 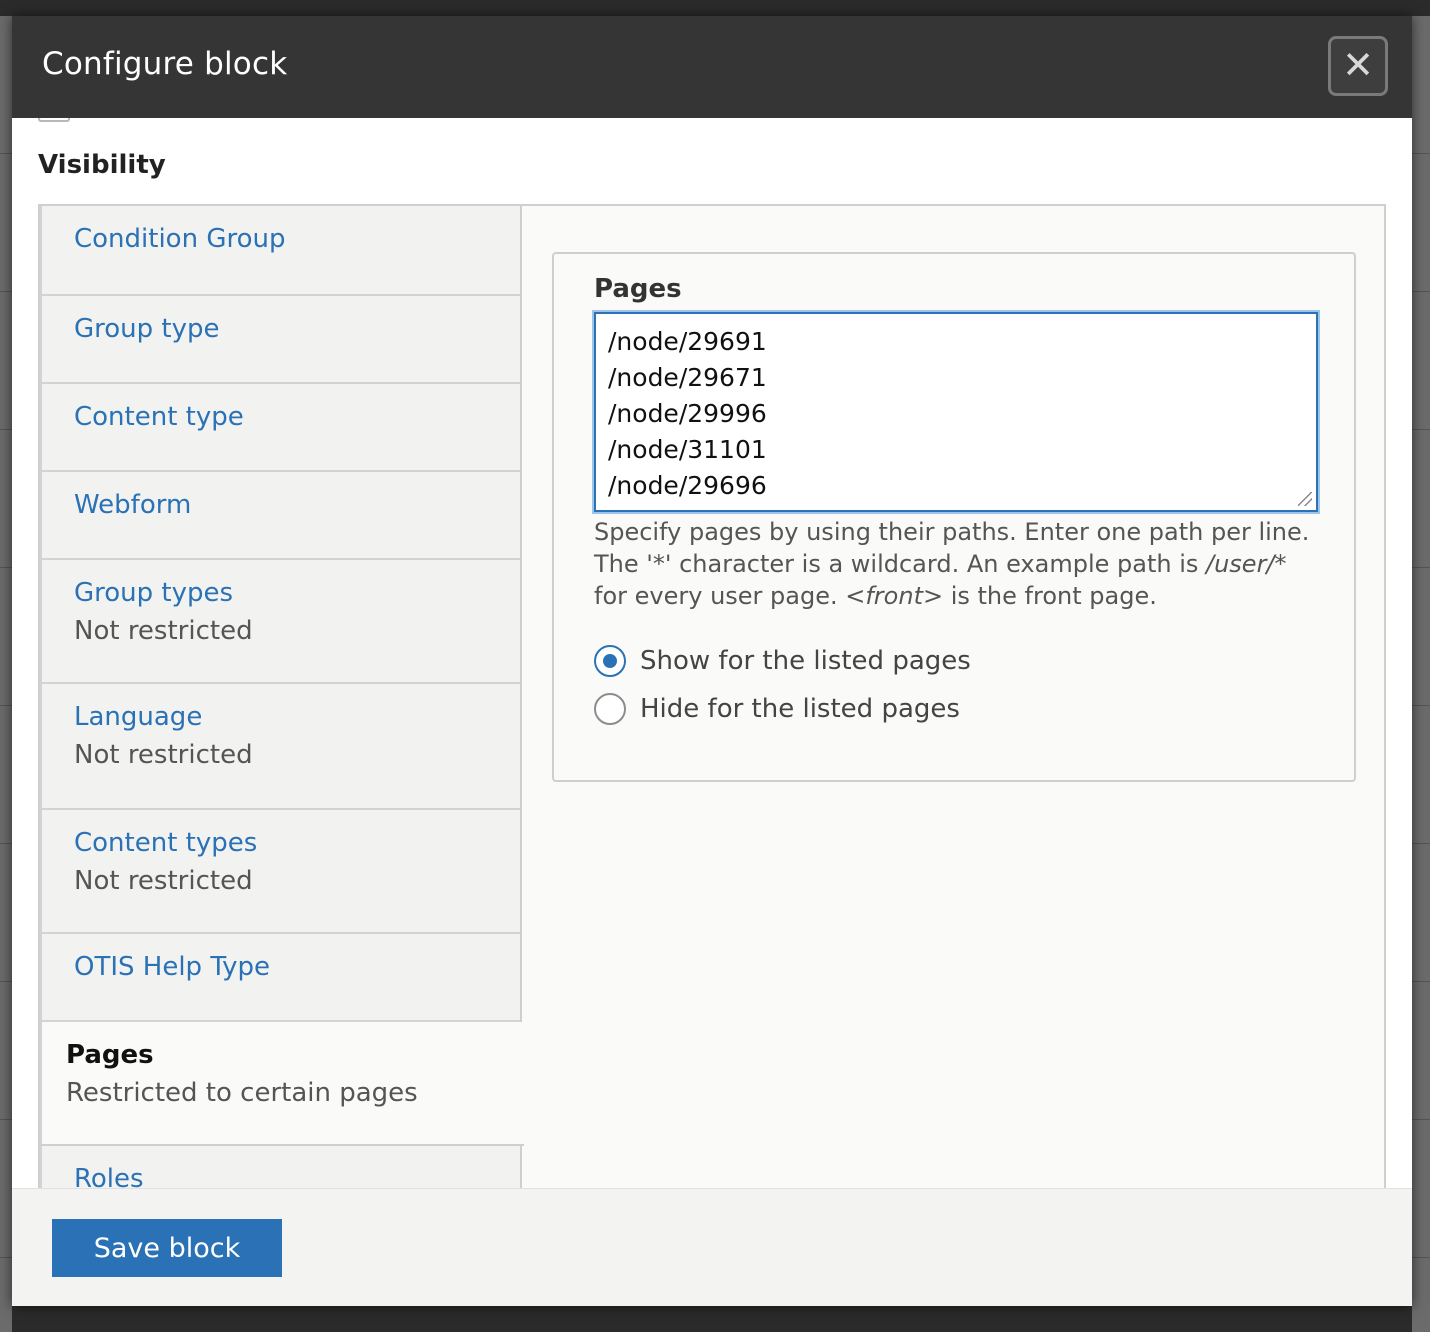 I want to click on front-token: <front>, so click(x=894, y=596).